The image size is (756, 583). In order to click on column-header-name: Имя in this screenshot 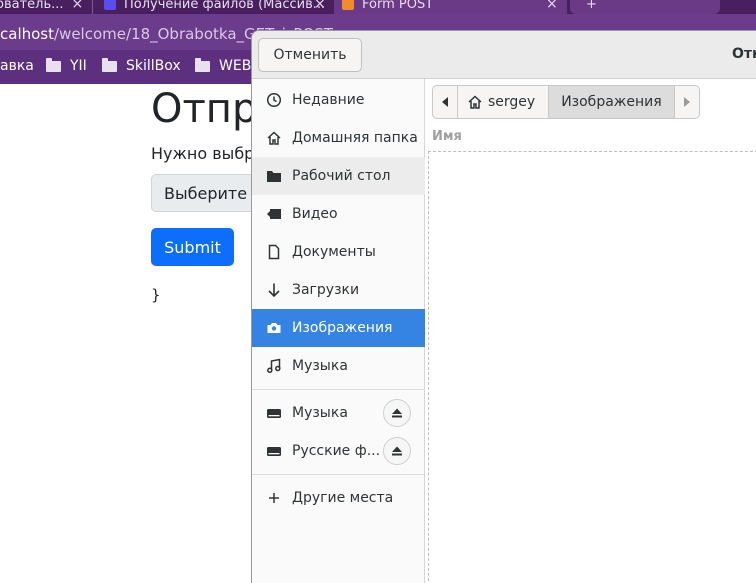, I will do `click(447, 136)`.